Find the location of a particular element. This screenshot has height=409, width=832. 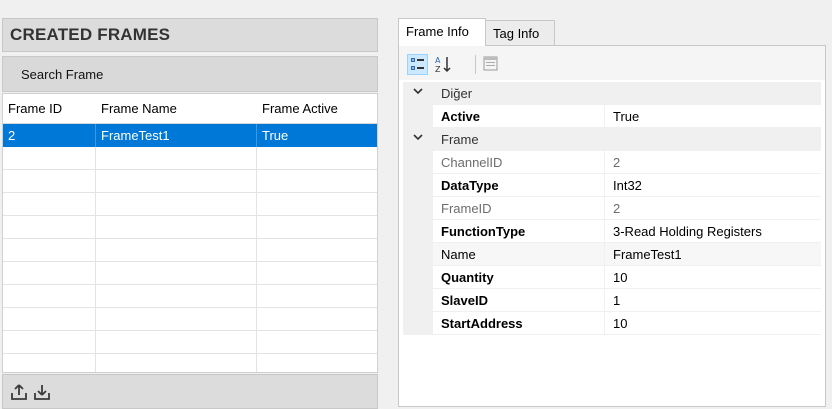

property-value: 3-Read Holding Registers is located at coordinates (713, 231).